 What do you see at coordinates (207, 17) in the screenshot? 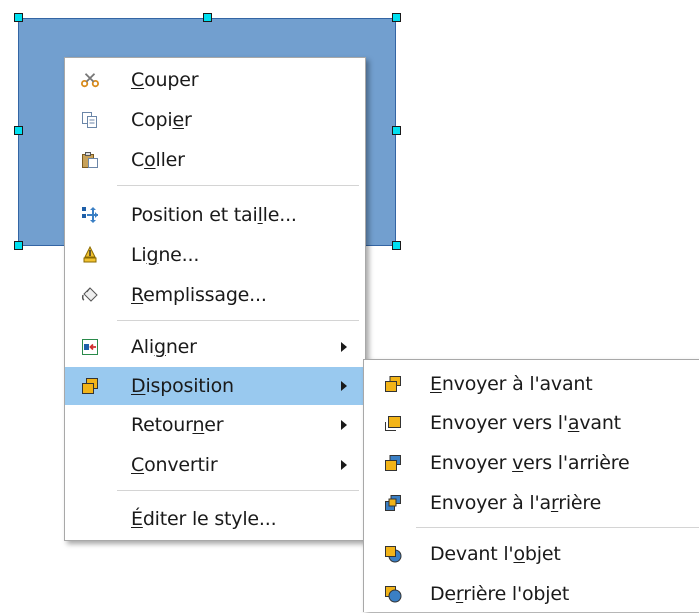
I see `resize-handle-top-center` at bounding box center [207, 17].